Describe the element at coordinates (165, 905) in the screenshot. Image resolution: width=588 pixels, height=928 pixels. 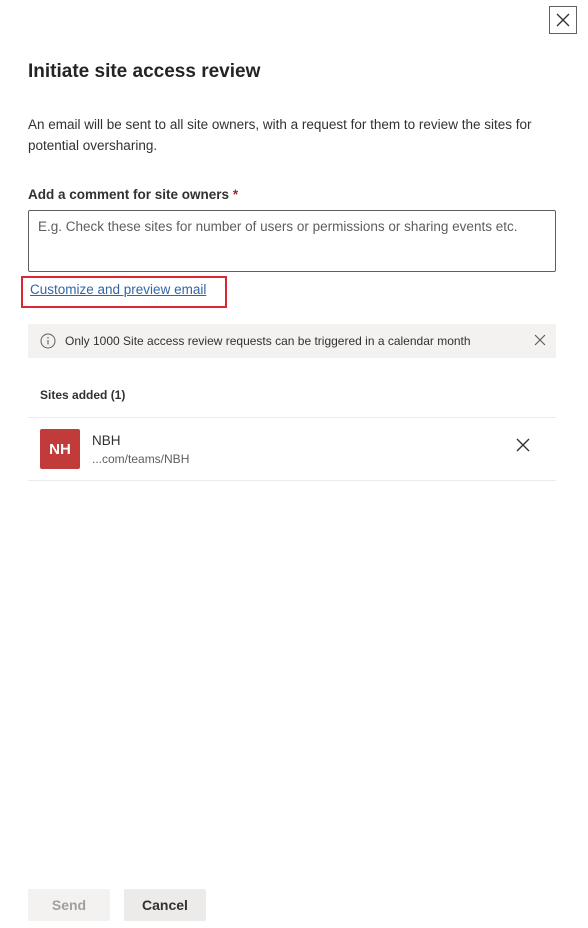
I see `cancel-button: Cancel` at that location.